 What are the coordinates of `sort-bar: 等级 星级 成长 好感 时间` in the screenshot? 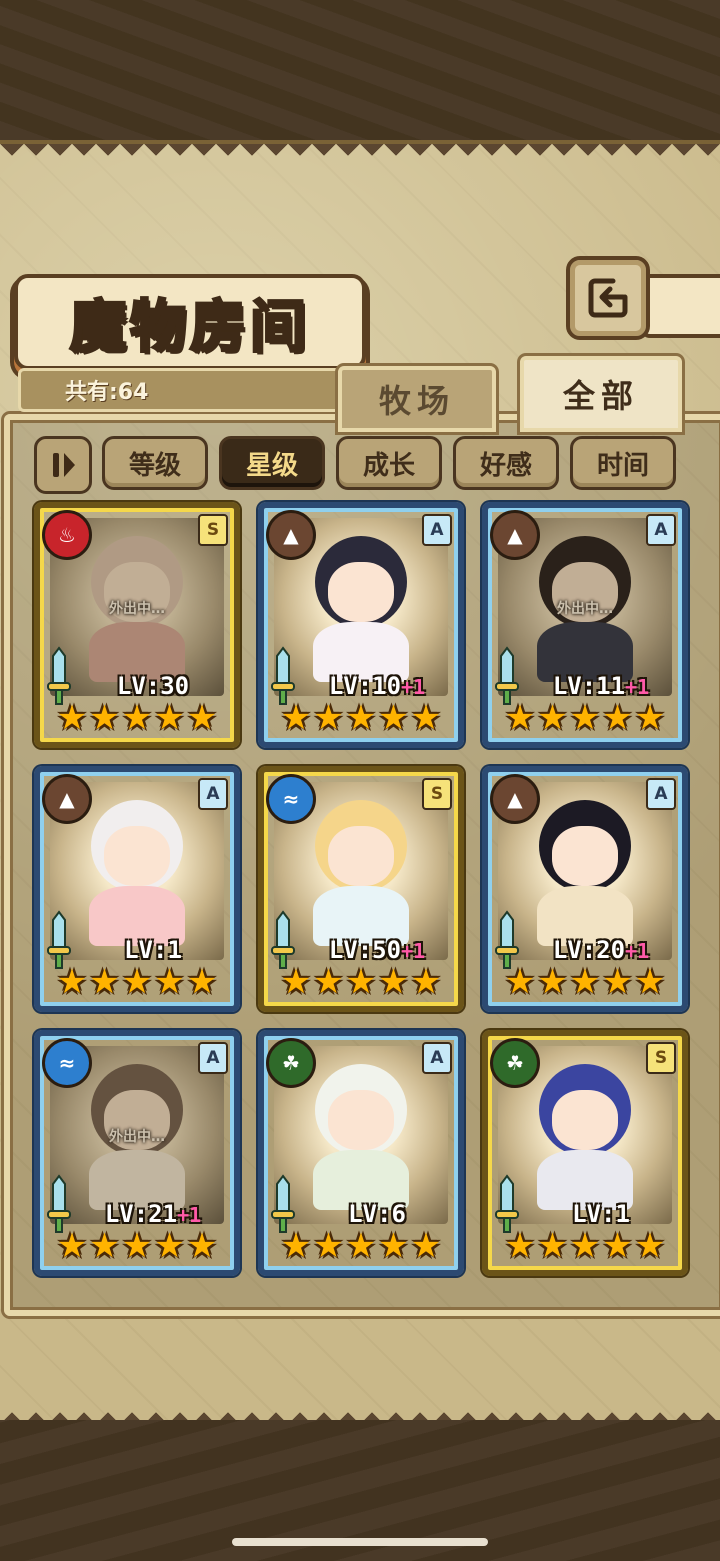 It's located at (360, 465).